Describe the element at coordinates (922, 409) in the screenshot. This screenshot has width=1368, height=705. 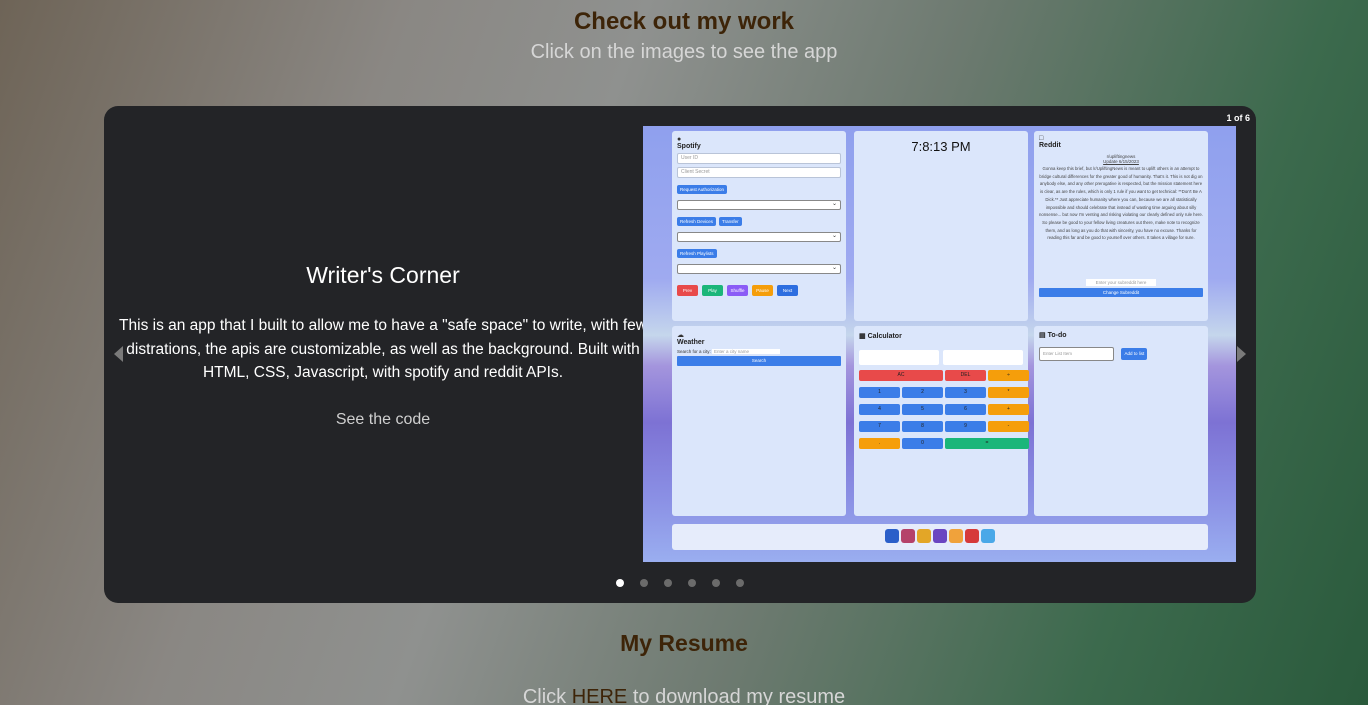
I see `calc-key: 5` at that location.